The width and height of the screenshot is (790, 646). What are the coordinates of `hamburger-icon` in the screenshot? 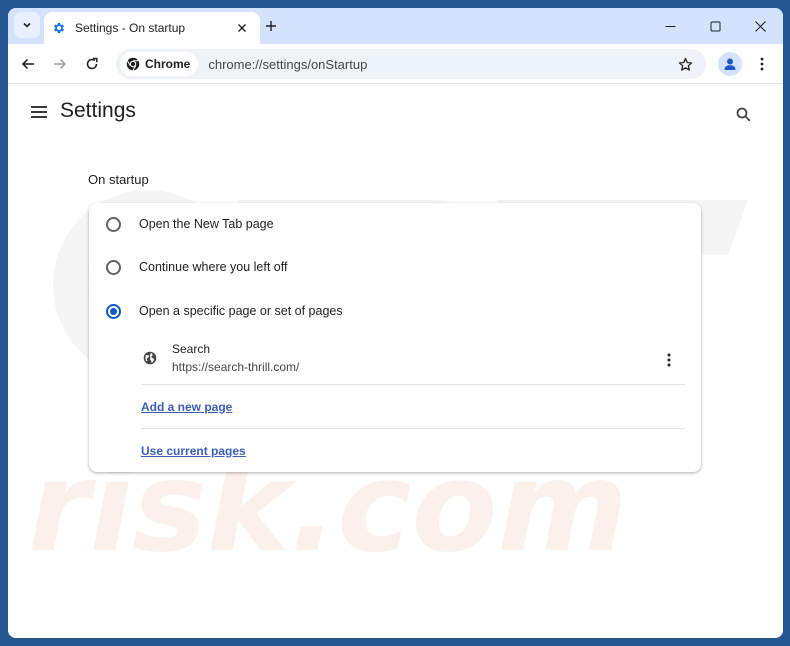 It's located at (39, 112).